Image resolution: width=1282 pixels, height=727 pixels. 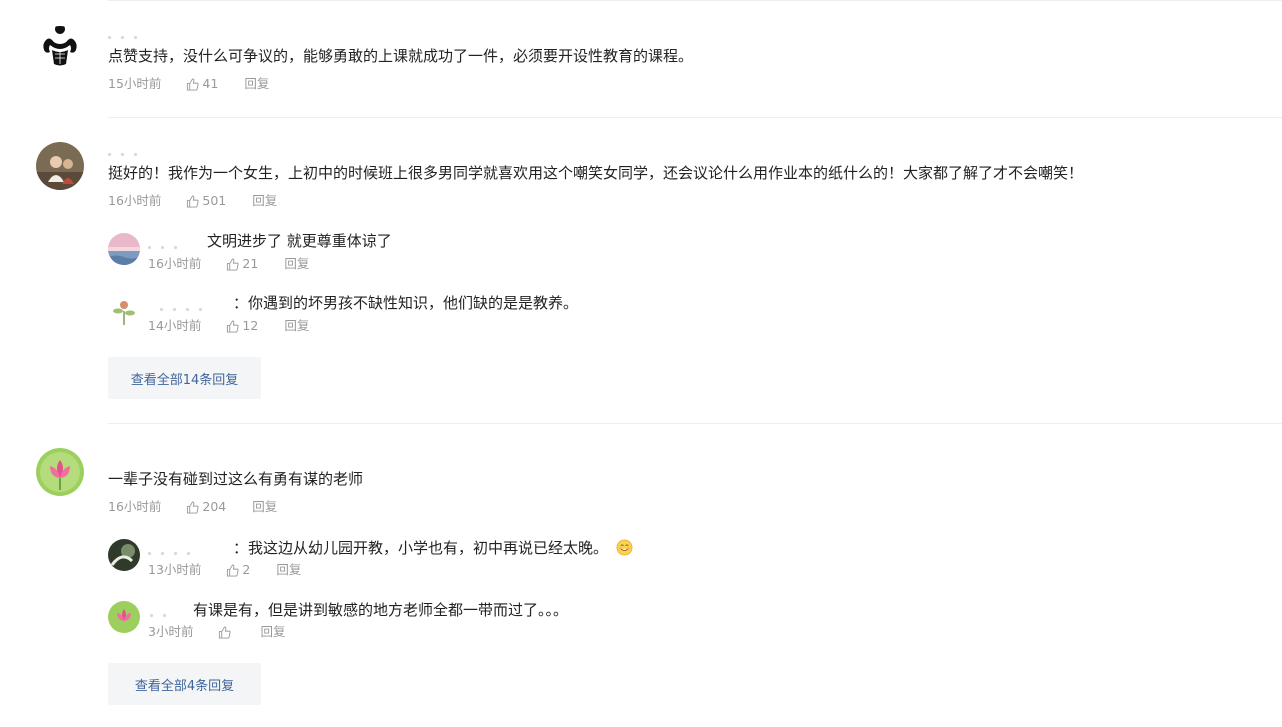 I want to click on comment-meta: 16小时前 204 回复, so click(x=192, y=507).